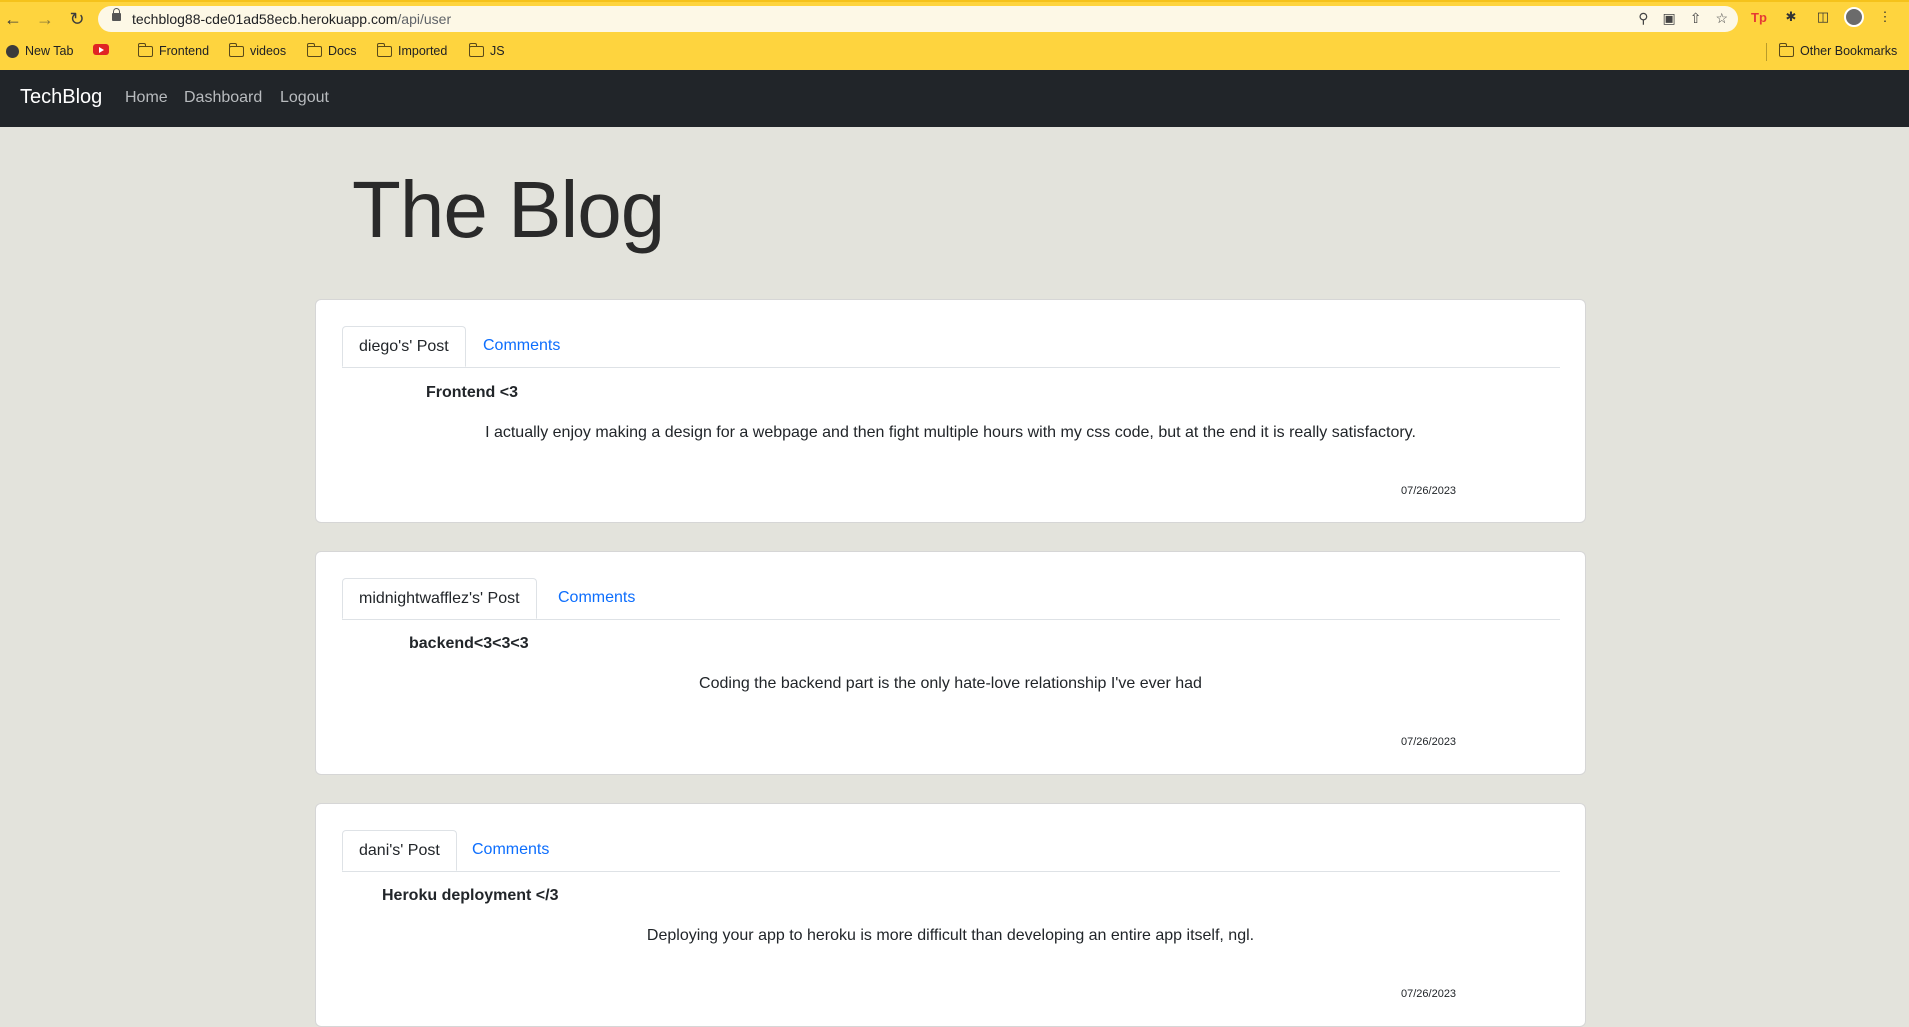 This screenshot has width=1909, height=1027. Describe the element at coordinates (1791, 17) in the screenshot. I see `puzzle-icon: ✱` at that location.